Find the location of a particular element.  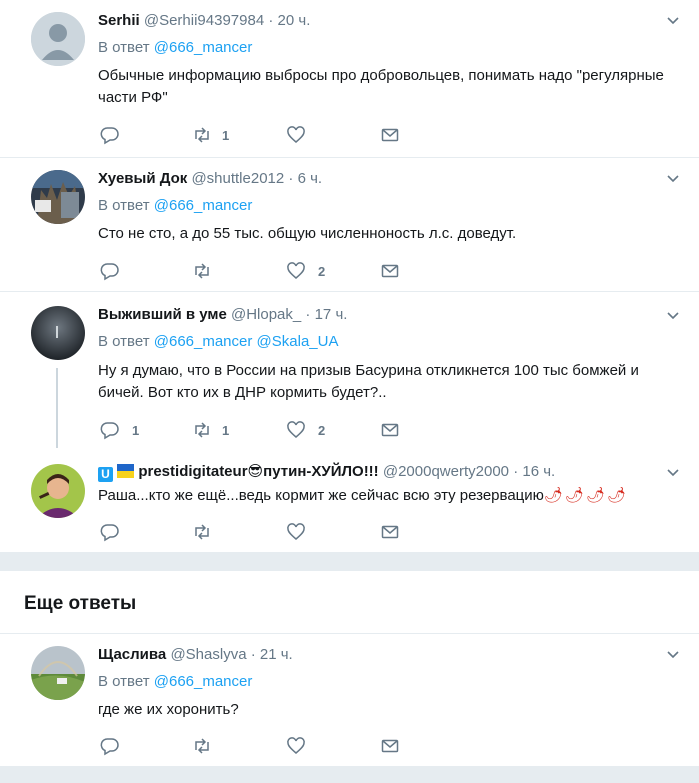

reply-button: 1 is located at coordinates (119, 430).